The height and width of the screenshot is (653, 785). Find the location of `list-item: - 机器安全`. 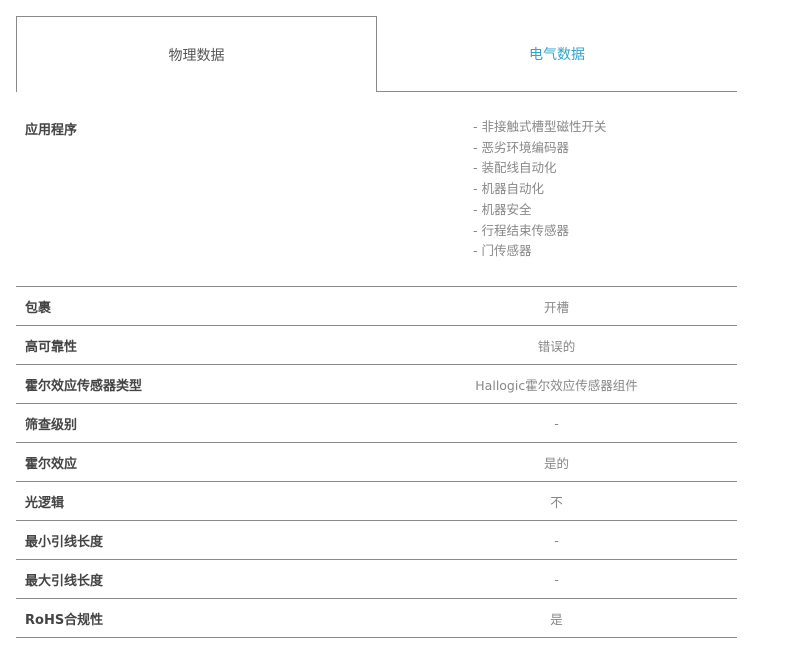

list-item: - 机器安全 is located at coordinates (502, 209).